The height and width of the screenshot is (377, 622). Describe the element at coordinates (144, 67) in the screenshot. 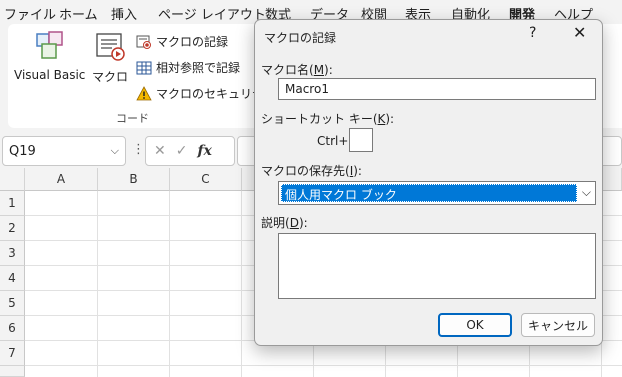

I see `table-grid-icon` at that location.